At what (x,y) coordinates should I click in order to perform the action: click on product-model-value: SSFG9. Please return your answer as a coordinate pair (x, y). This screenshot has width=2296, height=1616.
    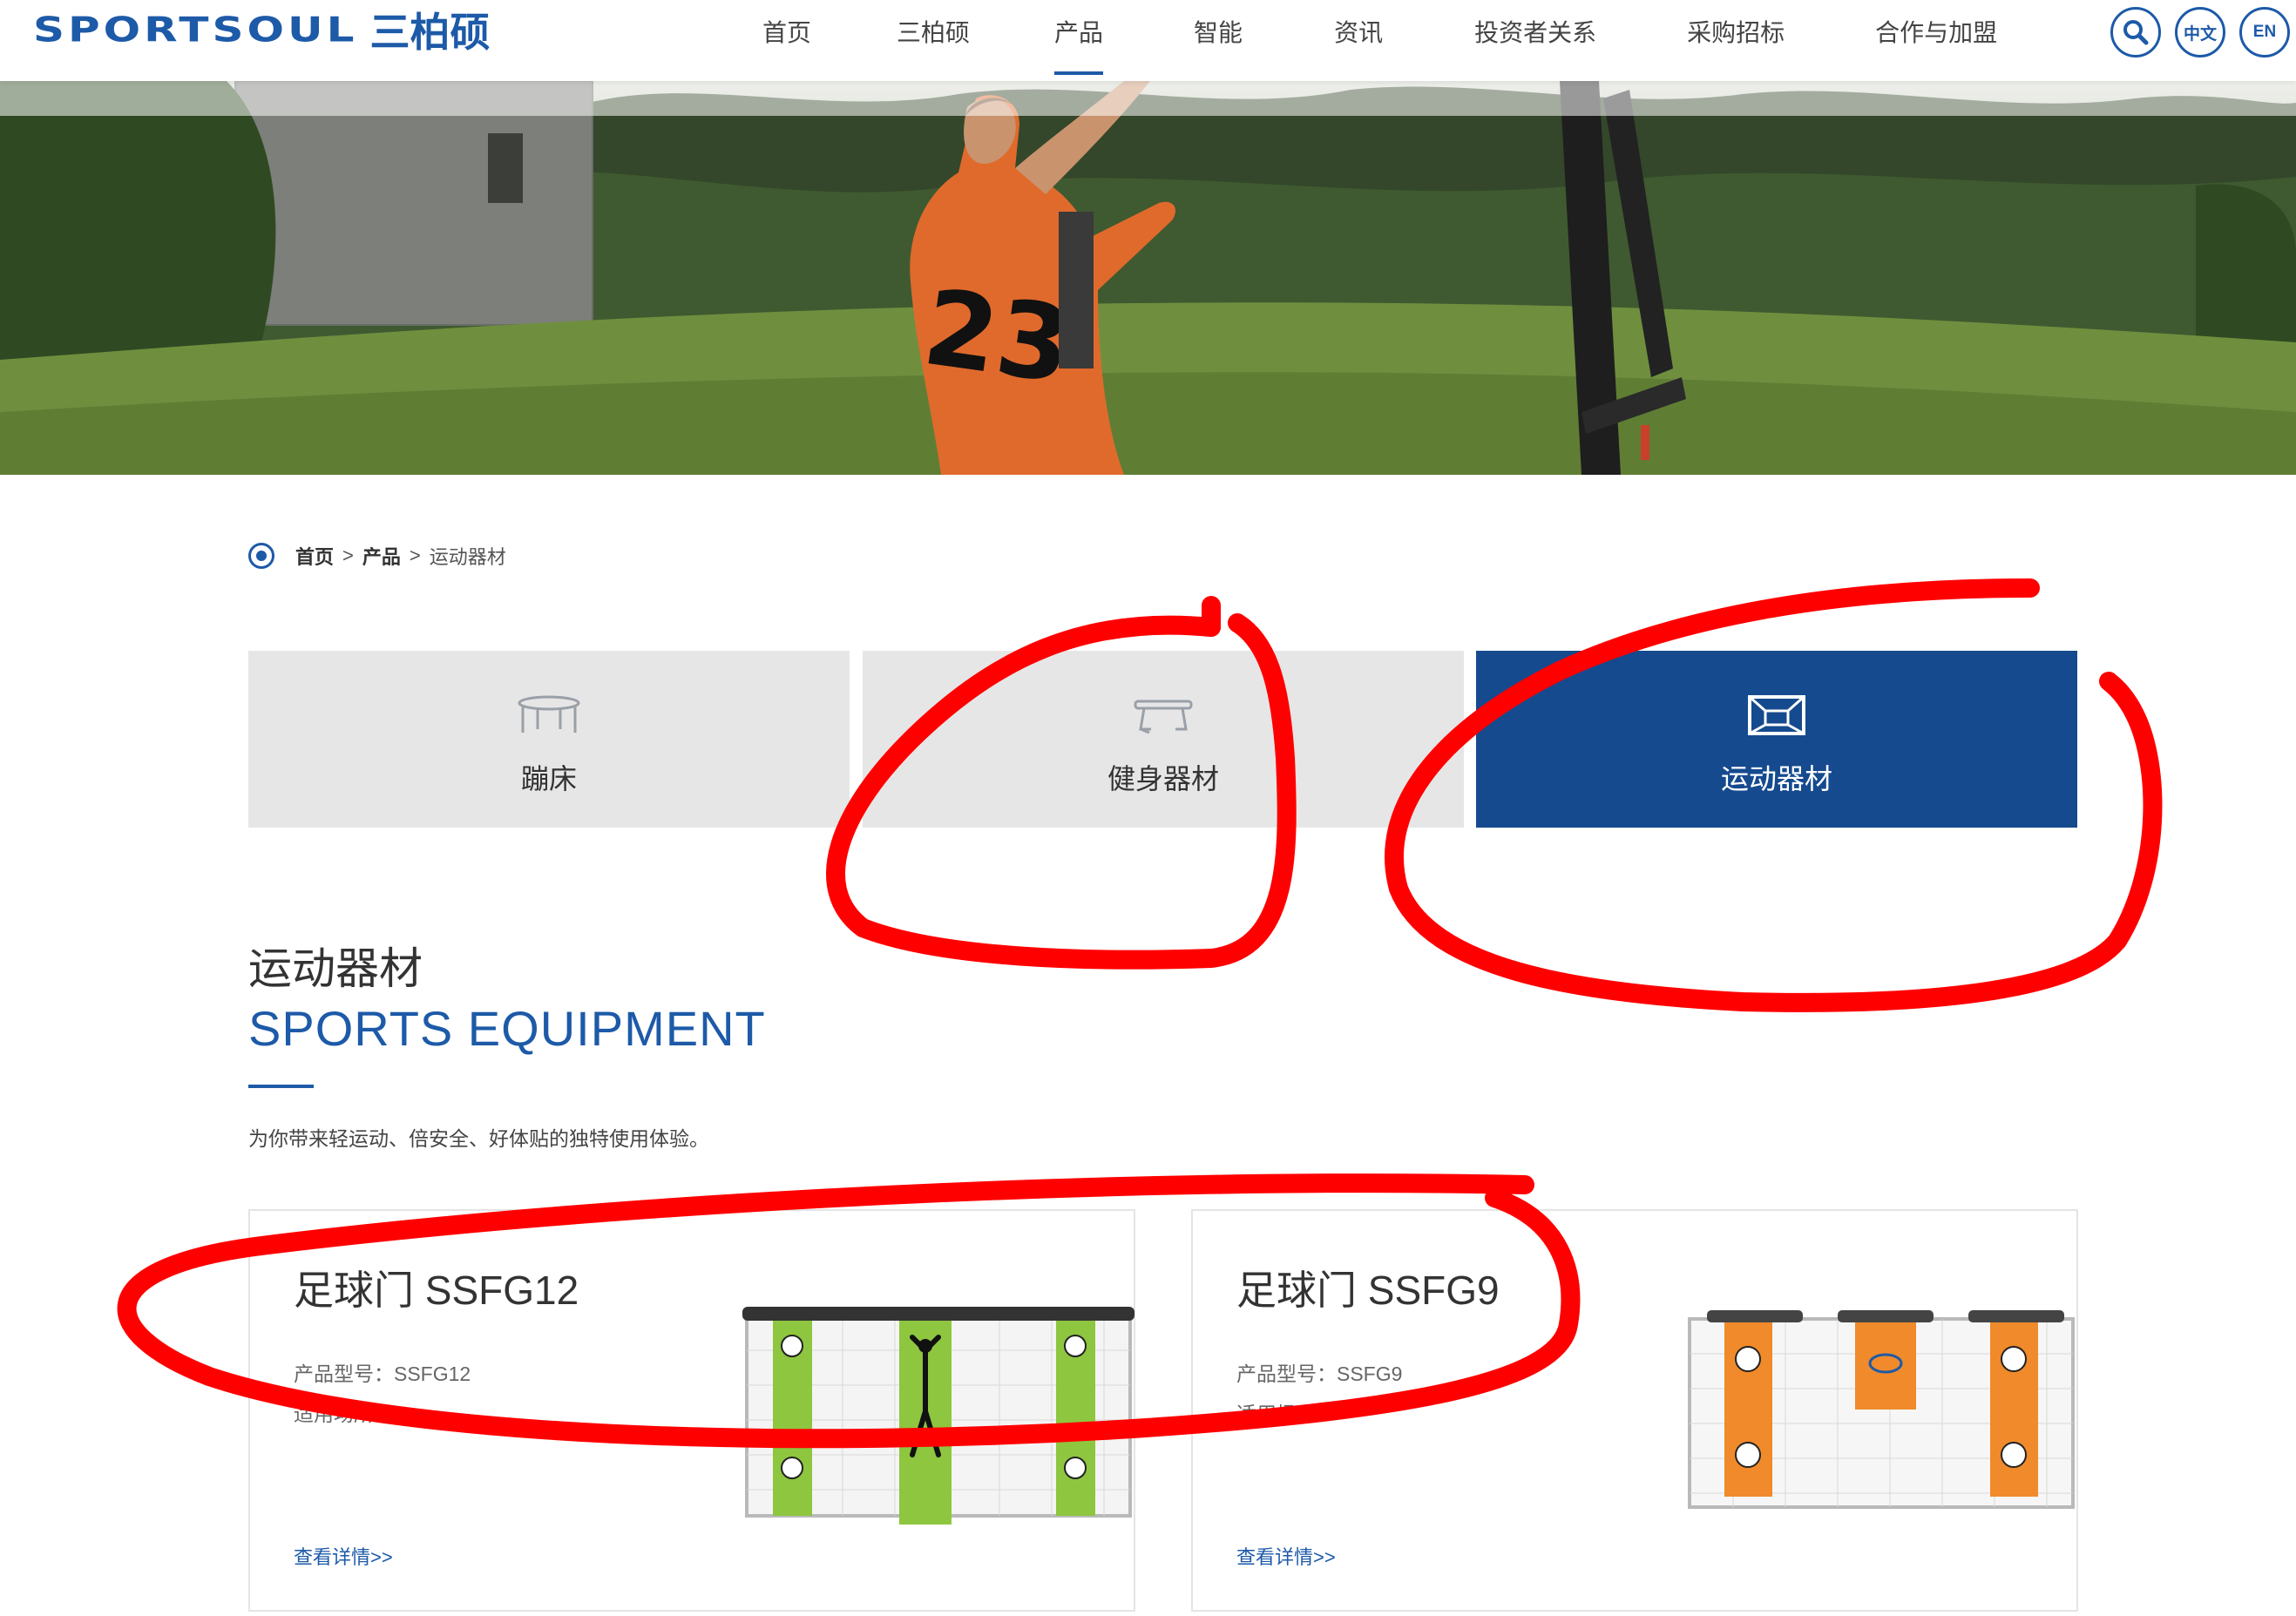
    Looking at the image, I should click on (1370, 1373).